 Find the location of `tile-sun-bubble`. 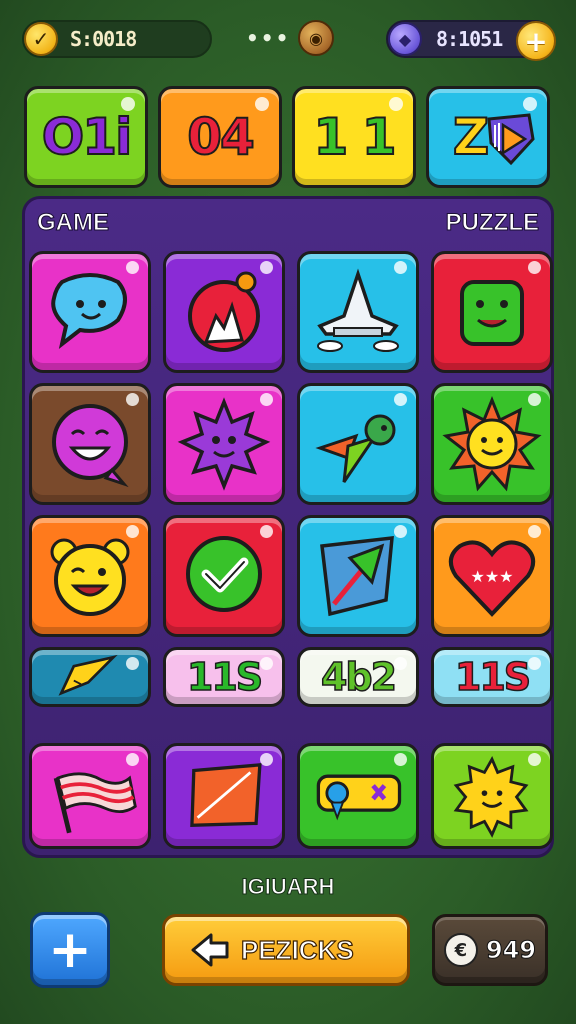

tile-sun-bubble is located at coordinates (492, 796).